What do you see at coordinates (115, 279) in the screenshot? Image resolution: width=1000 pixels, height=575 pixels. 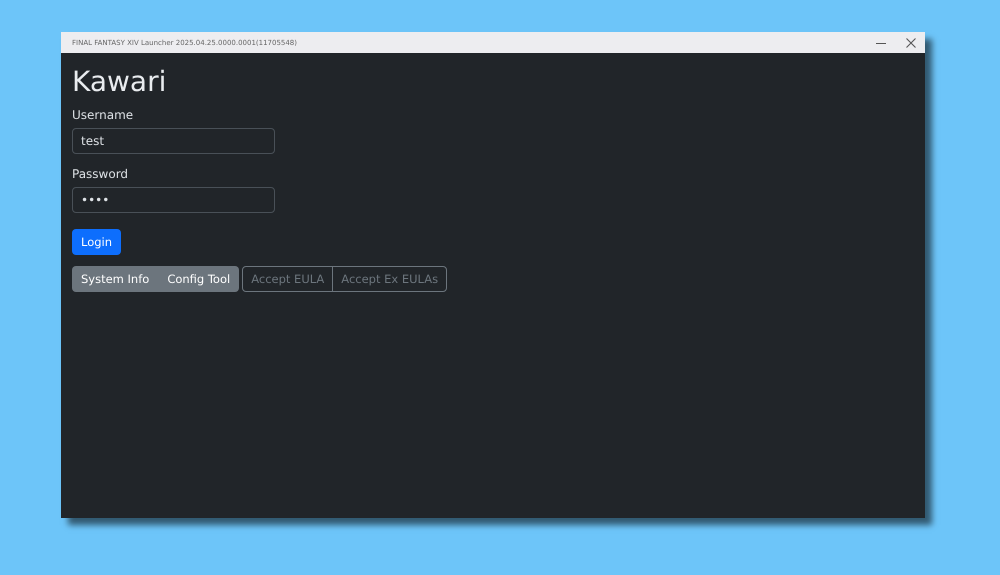 I see `action-button: System Info` at bounding box center [115, 279].